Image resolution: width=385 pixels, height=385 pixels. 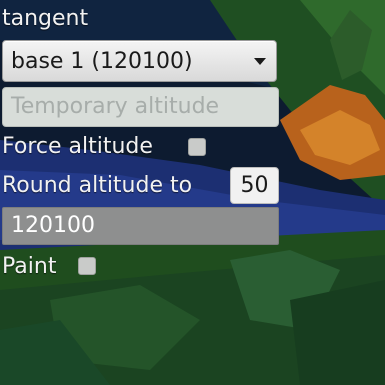 What do you see at coordinates (140, 226) in the screenshot?
I see `altitude-value-display: 120100` at bounding box center [140, 226].